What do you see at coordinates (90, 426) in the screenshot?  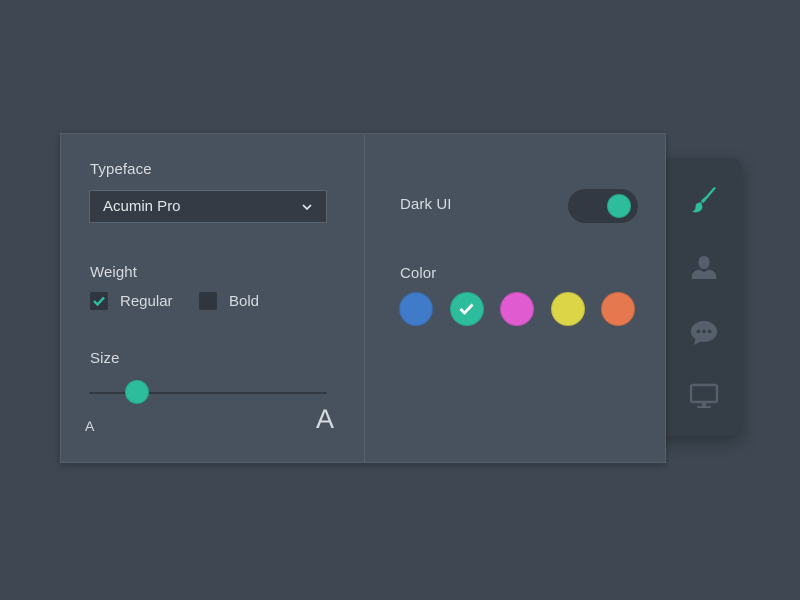 I see `size-min-label: A` at bounding box center [90, 426].